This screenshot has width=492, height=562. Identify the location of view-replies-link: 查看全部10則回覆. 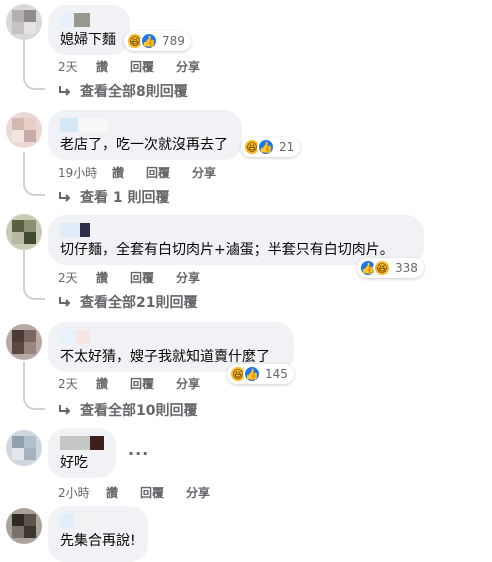
(126, 410).